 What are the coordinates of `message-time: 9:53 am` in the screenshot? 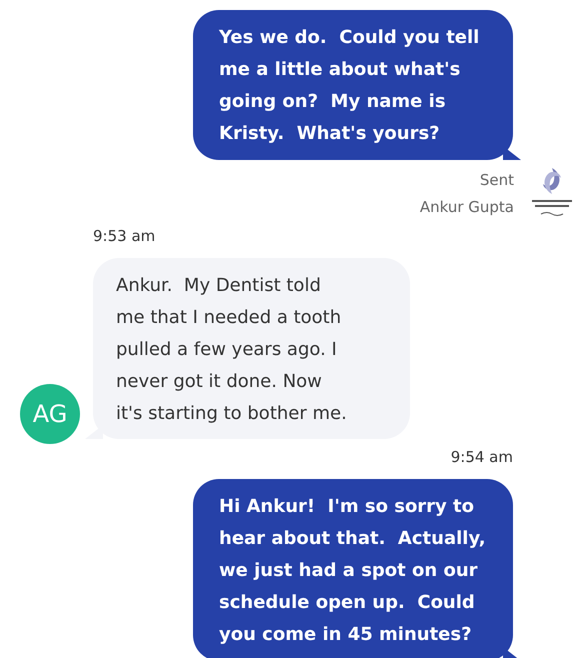 It's located at (124, 236).